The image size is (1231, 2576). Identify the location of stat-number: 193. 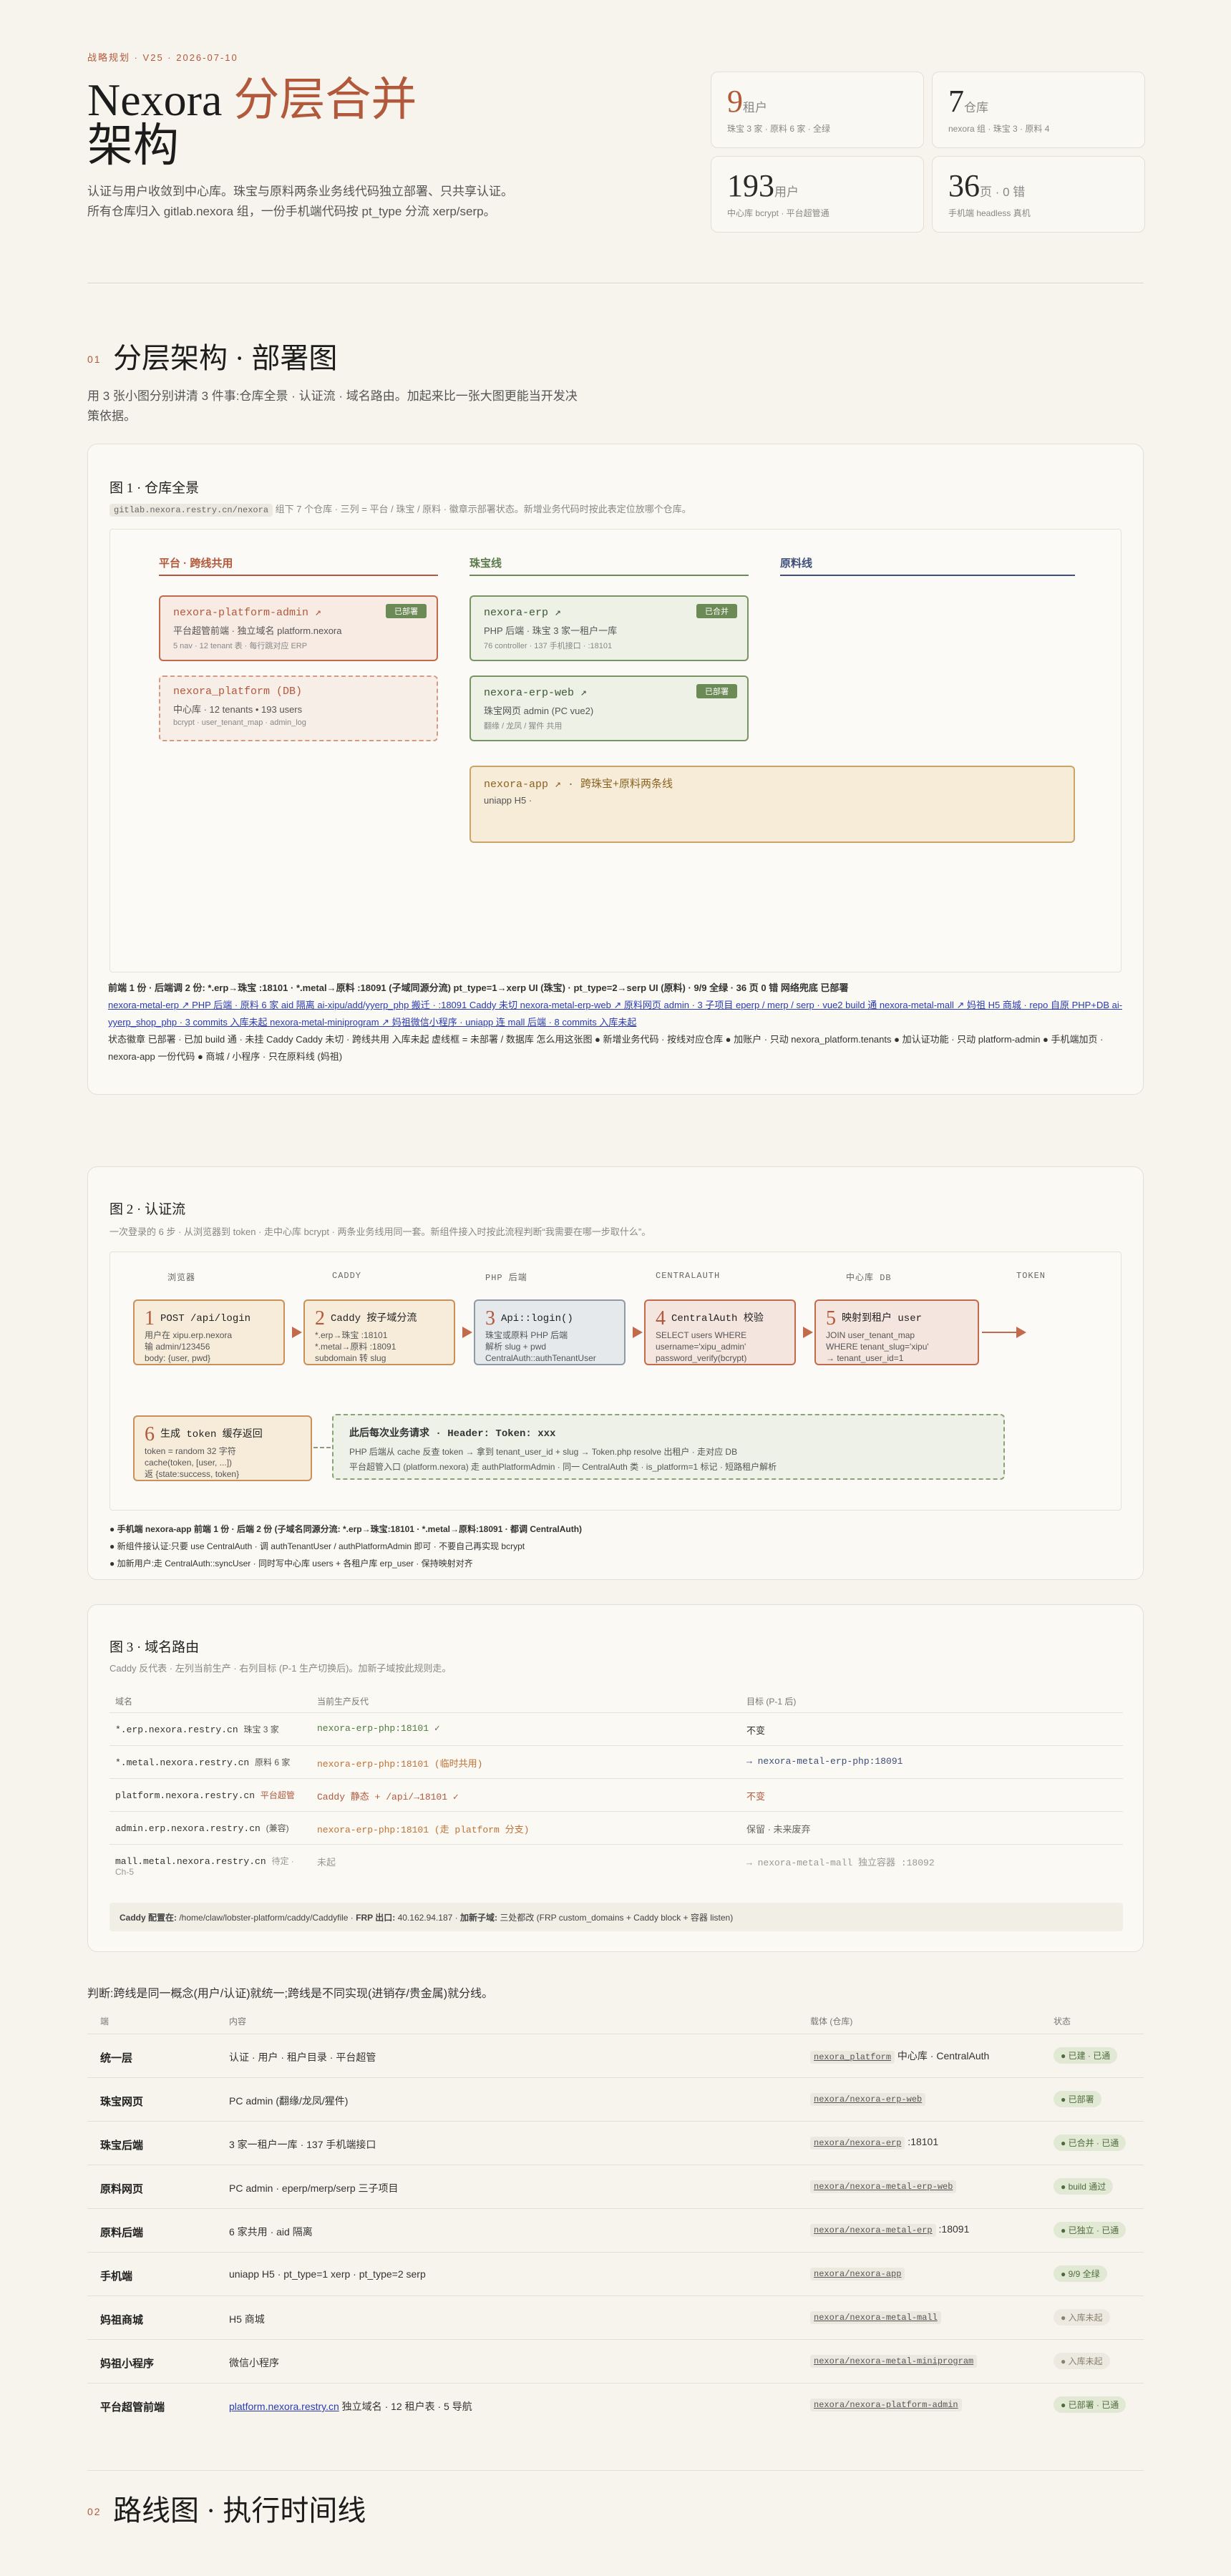
(750, 185).